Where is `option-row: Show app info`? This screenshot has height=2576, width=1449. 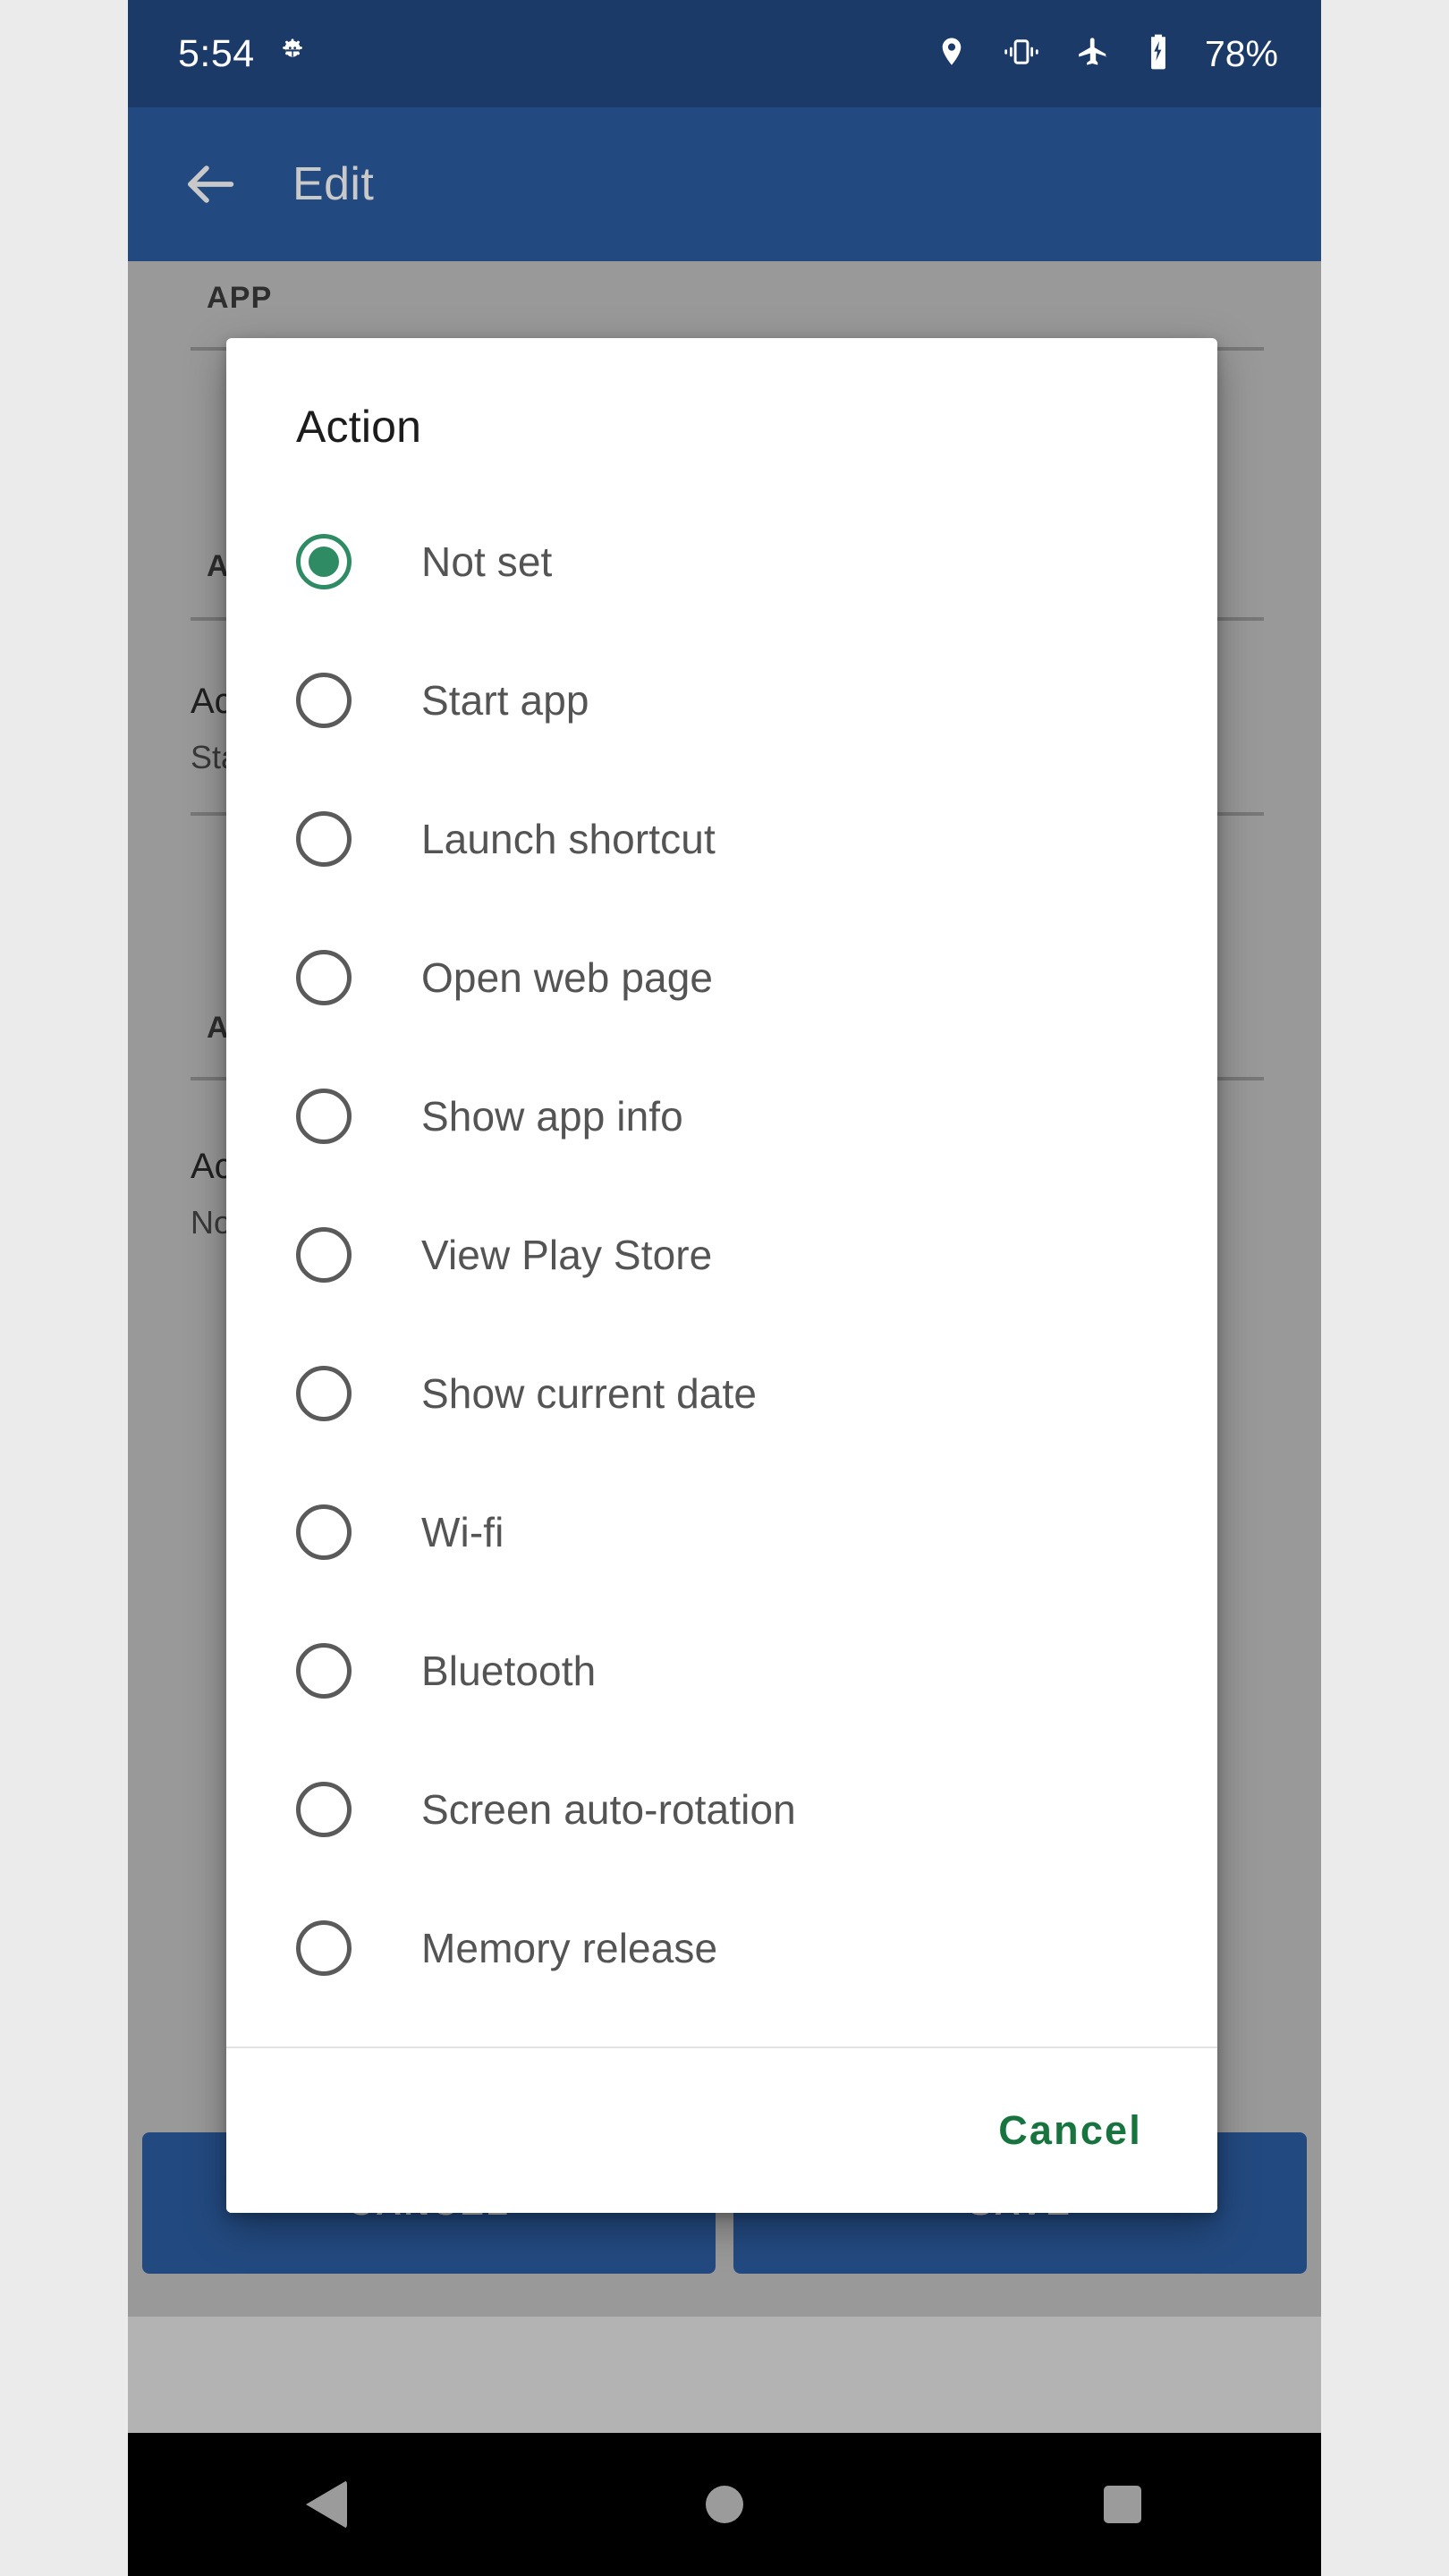 option-row: Show app info is located at coordinates (721, 1115).